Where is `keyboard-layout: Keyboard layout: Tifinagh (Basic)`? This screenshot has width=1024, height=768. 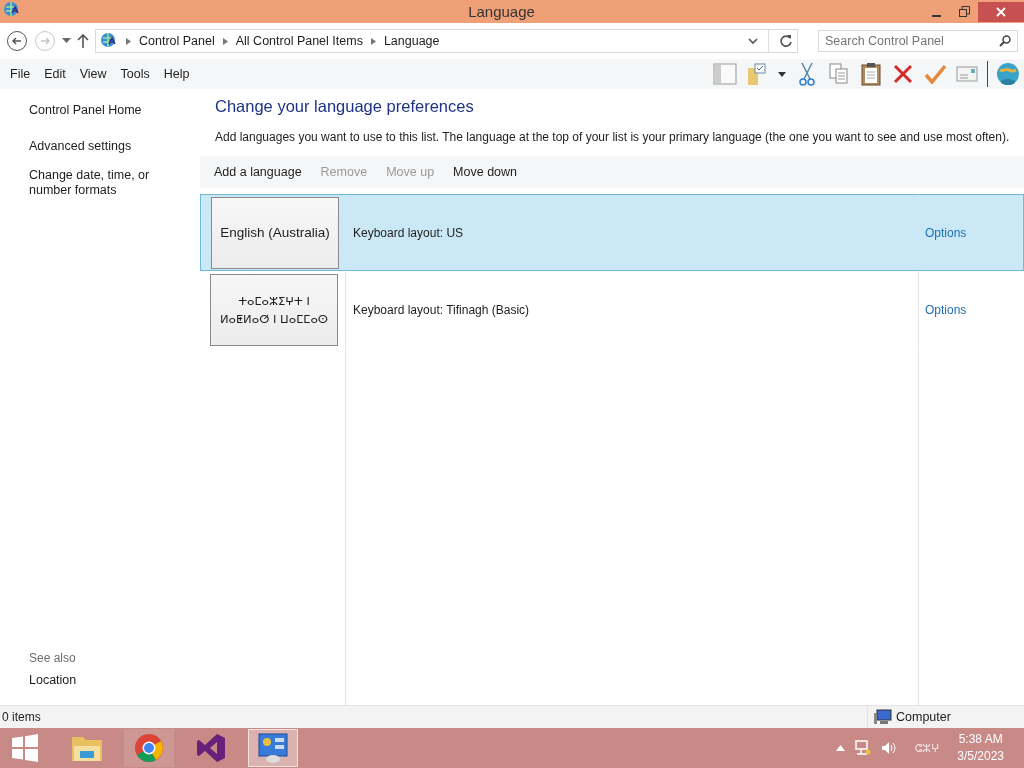 keyboard-layout: Keyboard layout: Tifinagh (Basic) is located at coordinates (441, 309).